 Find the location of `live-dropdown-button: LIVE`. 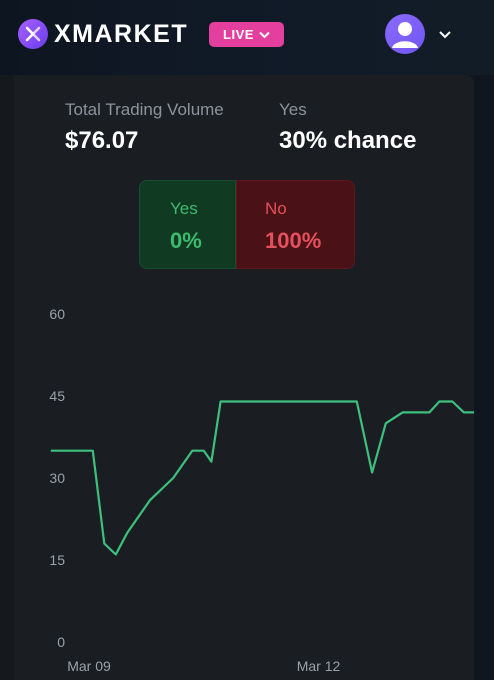

live-dropdown-button: LIVE is located at coordinates (246, 34).